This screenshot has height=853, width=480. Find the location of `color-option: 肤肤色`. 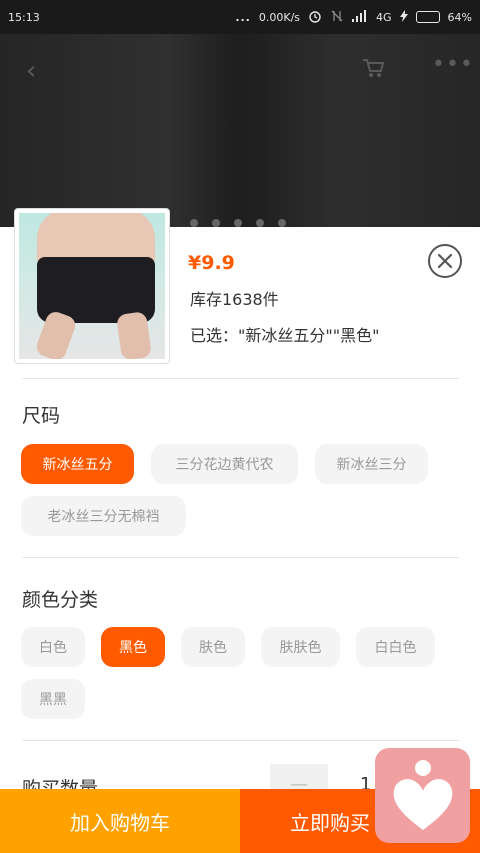

color-option: 肤肤色 is located at coordinates (300, 647).